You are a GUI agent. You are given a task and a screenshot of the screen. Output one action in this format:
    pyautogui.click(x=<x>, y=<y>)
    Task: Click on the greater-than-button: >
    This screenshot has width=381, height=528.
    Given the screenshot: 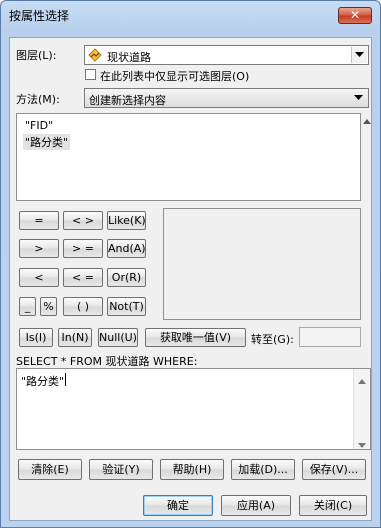 What is the action you would take?
    pyautogui.click(x=39, y=248)
    